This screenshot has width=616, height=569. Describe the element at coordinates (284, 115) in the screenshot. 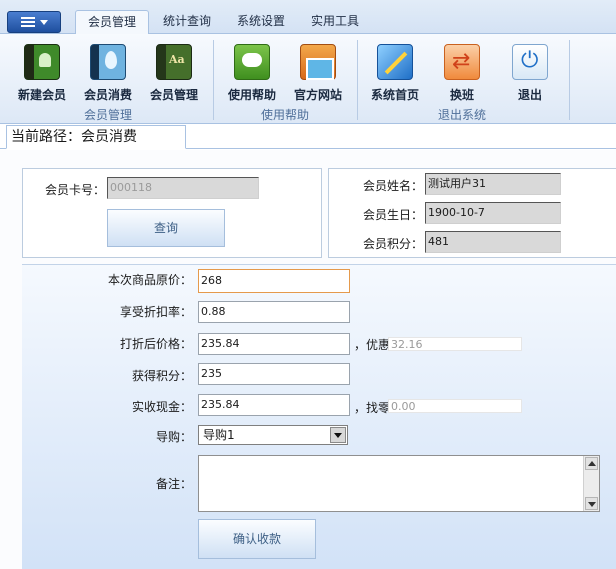

I see `group-title-help: 使用帮助` at that location.